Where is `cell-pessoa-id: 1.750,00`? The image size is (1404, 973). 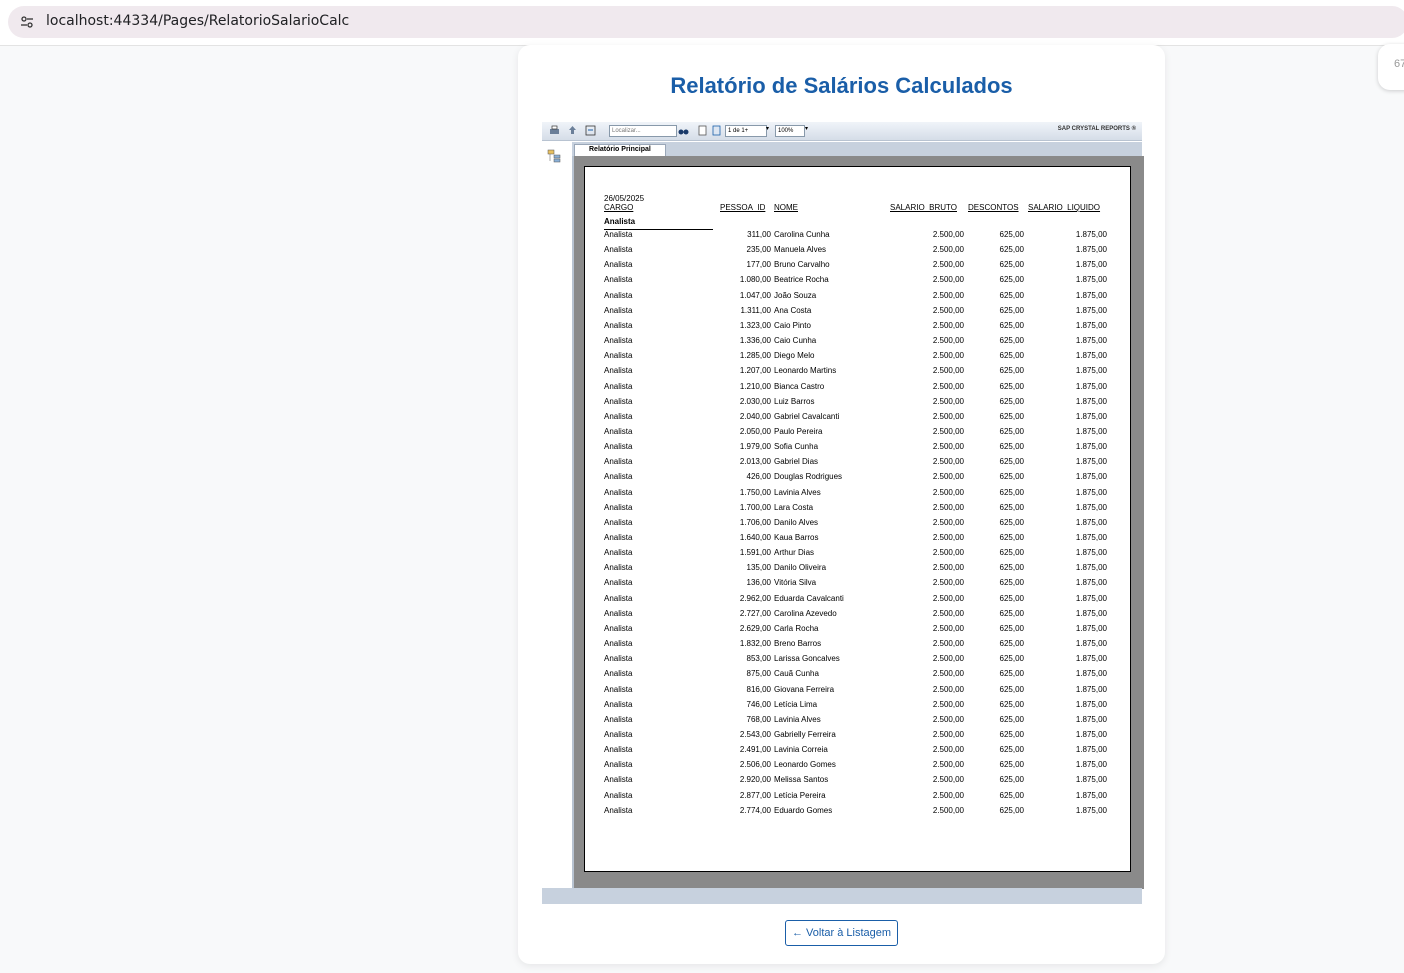
cell-pessoa-id: 1.750,00 is located at coordinates (755, 492).